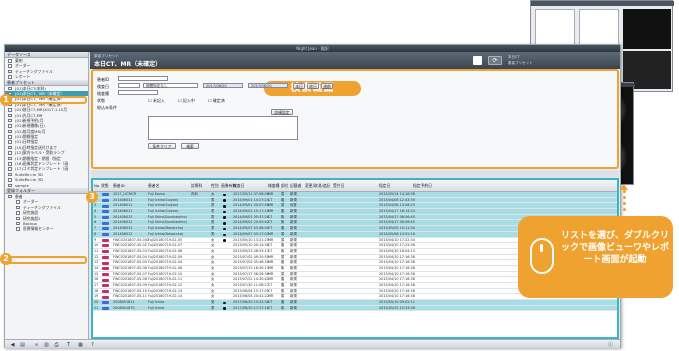 The width and height of the screenshot is (679, 351). What do you see at coordinates (46, 185) in the screenshot?
I see `sidebar-preset-item-18: sample` at bounding box center [46, 185].